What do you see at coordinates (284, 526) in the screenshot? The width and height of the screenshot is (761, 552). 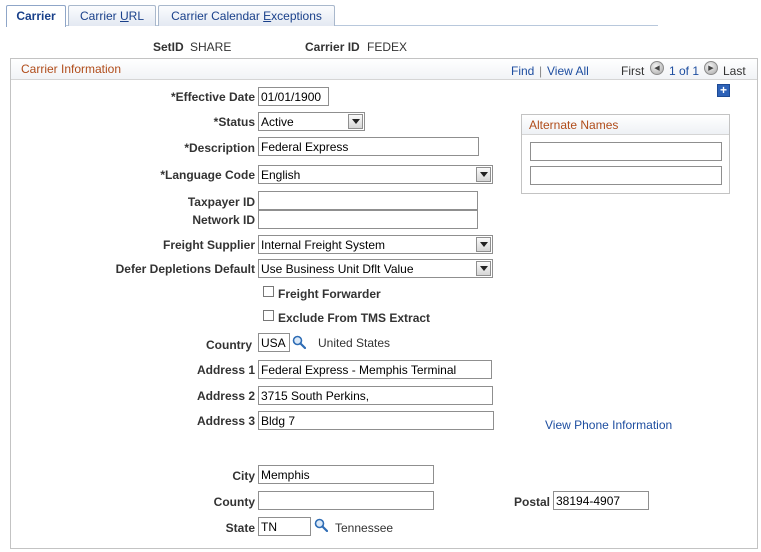 I see `state-input: TN` at bounding box center [284, 526].